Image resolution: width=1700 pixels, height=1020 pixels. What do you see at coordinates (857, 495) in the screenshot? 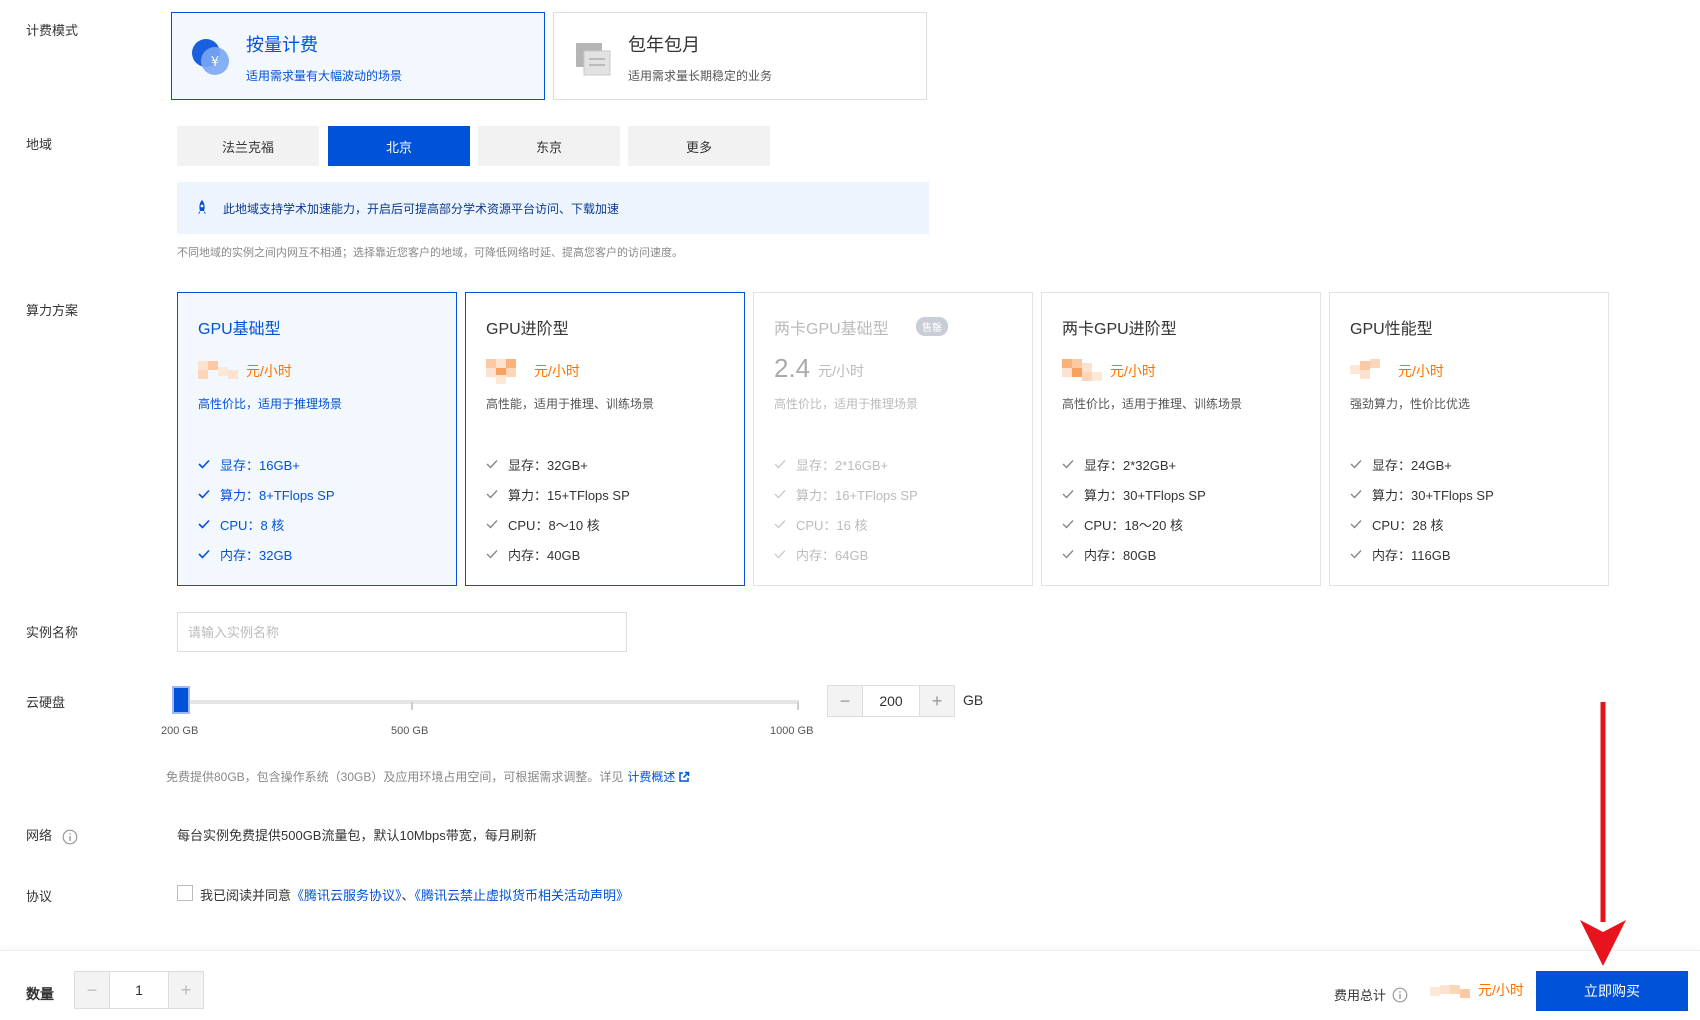
I see `spec-text: 算力：16+TFlops SP` at bounding box center [857, 495].